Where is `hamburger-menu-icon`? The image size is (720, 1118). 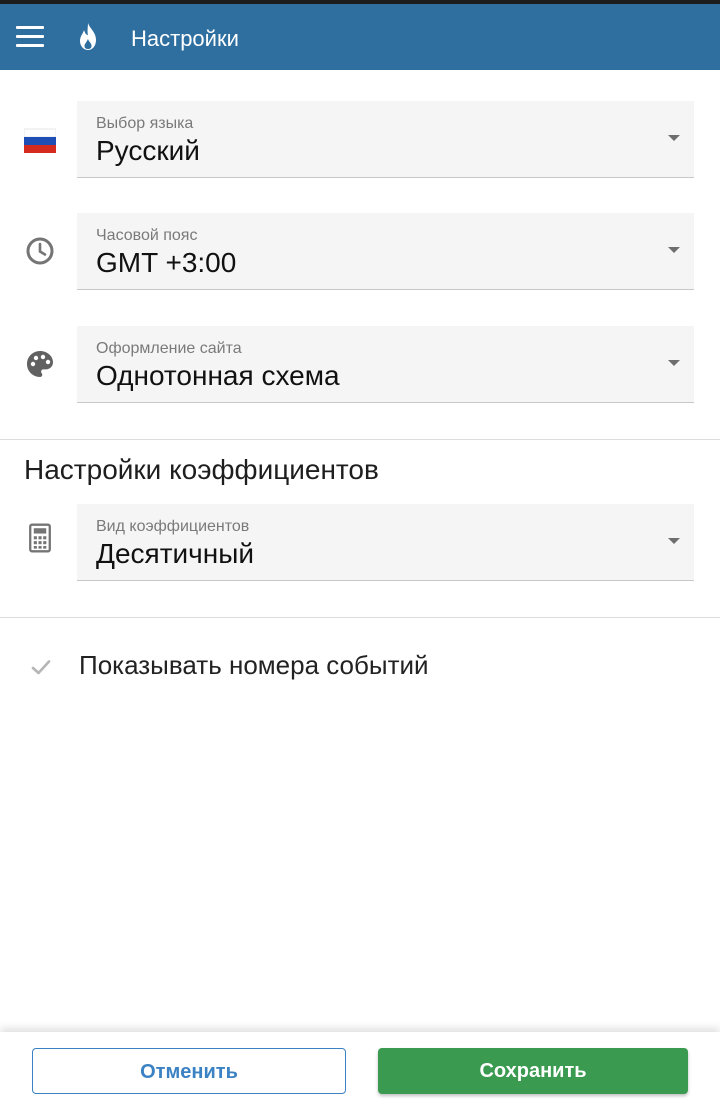 hamburger-menu-icon is located at coordinates (30, 37).